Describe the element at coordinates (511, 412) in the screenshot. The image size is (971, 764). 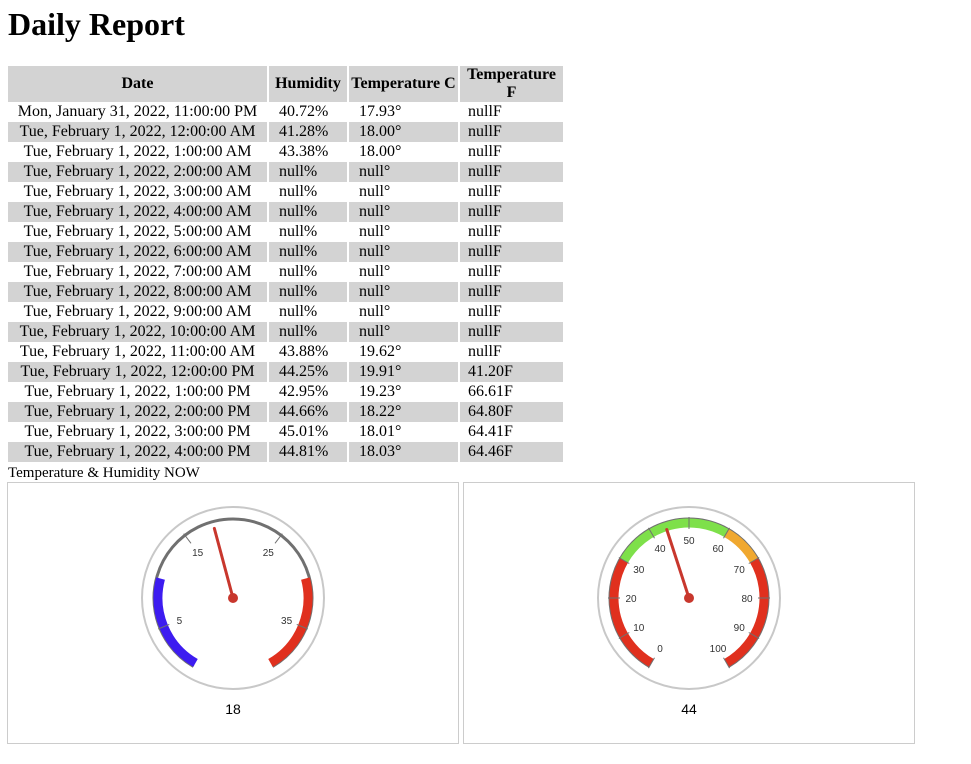
I see `cell-temp-f: 64.80F` at that location.